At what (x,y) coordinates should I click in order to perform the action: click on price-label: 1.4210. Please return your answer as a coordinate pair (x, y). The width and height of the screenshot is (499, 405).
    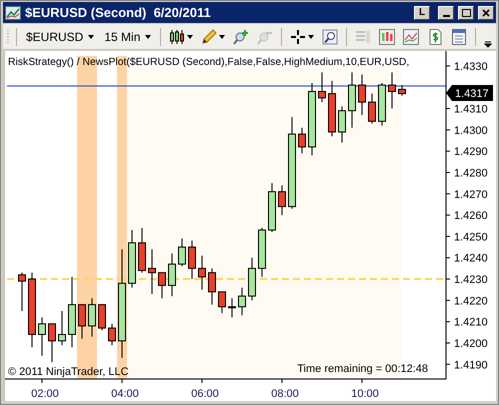
    Looking at the image, I should click on (471, 322).